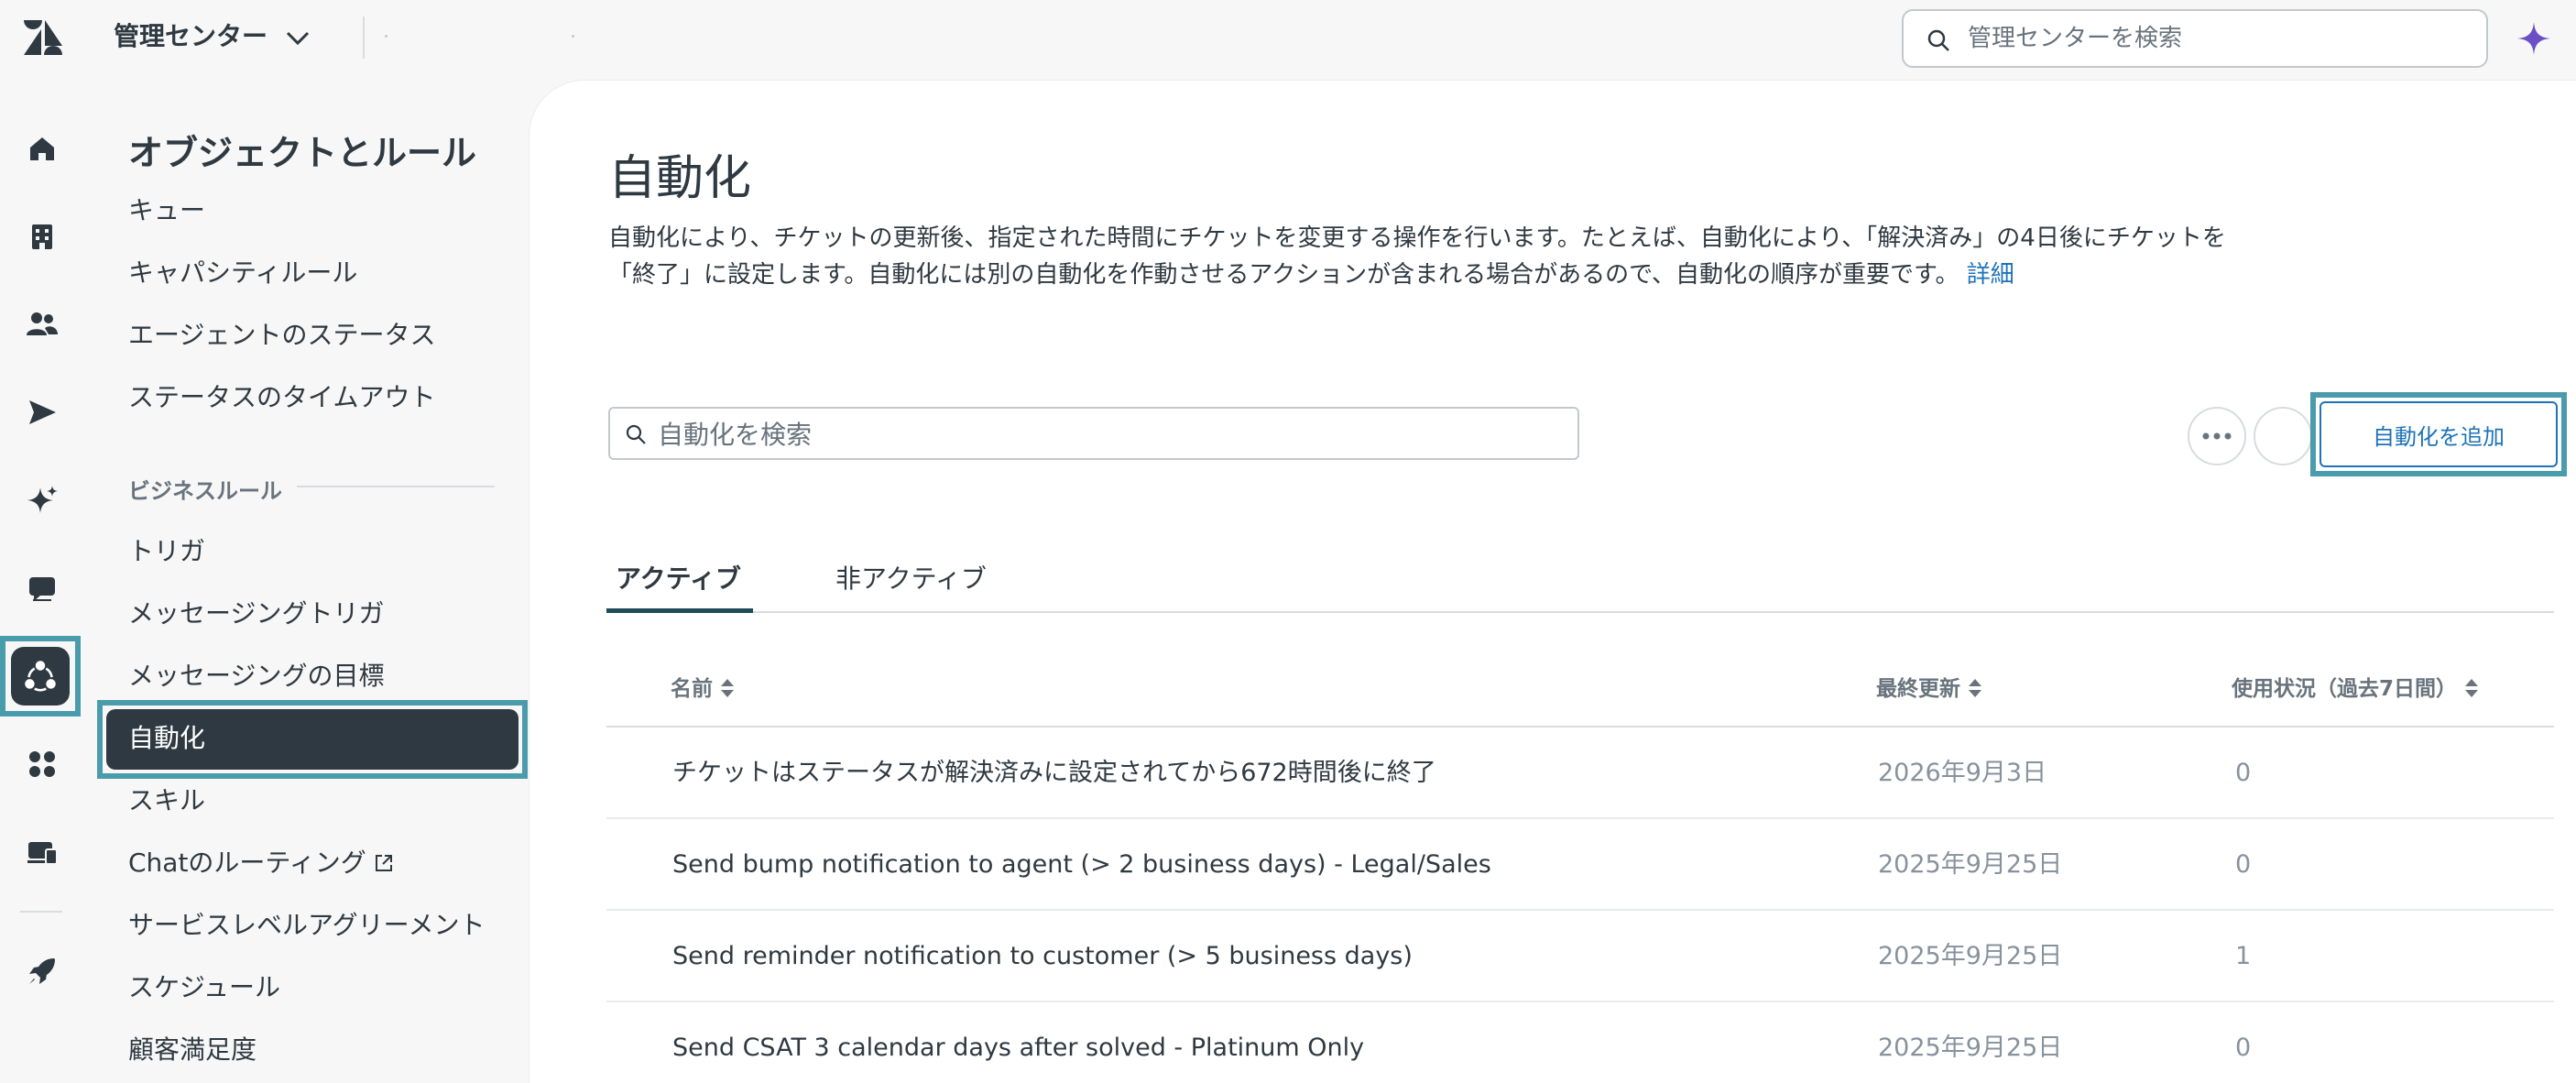 The height and width of the screenshot is (1083, 2576). What do you see at coordinates (1580, 612) in the screenshot?
I see `tabs-divider` at bounding box center [1580, 612].